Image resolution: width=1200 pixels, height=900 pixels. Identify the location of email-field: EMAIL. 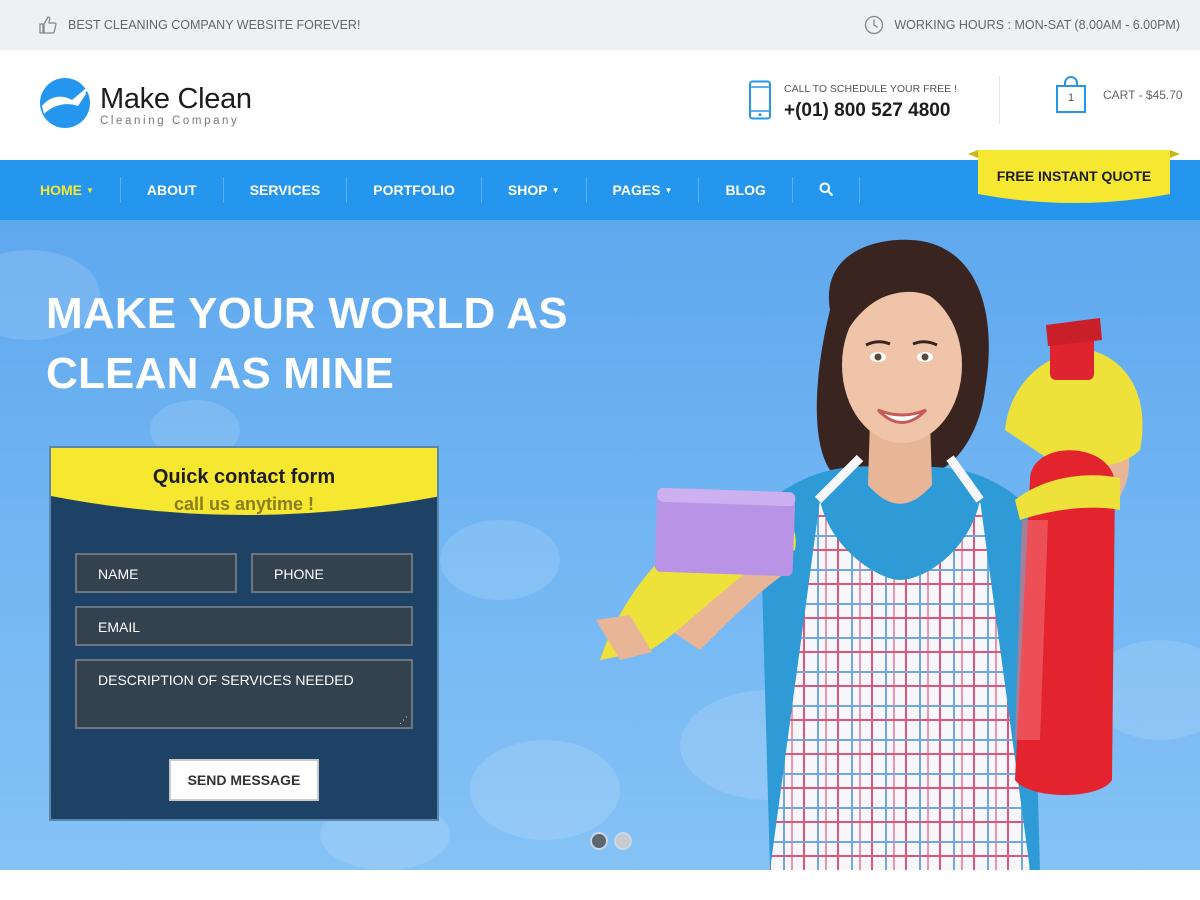
(244, 626).